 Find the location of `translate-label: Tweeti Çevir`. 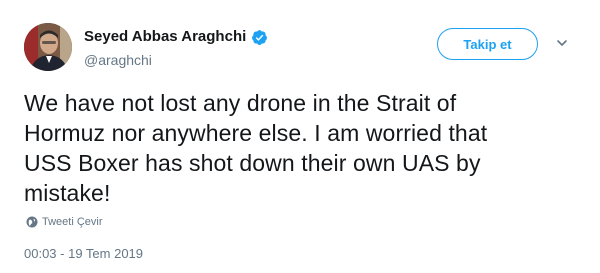

translate-label: Tweeti Çevir is located at coordinates (72, 222).